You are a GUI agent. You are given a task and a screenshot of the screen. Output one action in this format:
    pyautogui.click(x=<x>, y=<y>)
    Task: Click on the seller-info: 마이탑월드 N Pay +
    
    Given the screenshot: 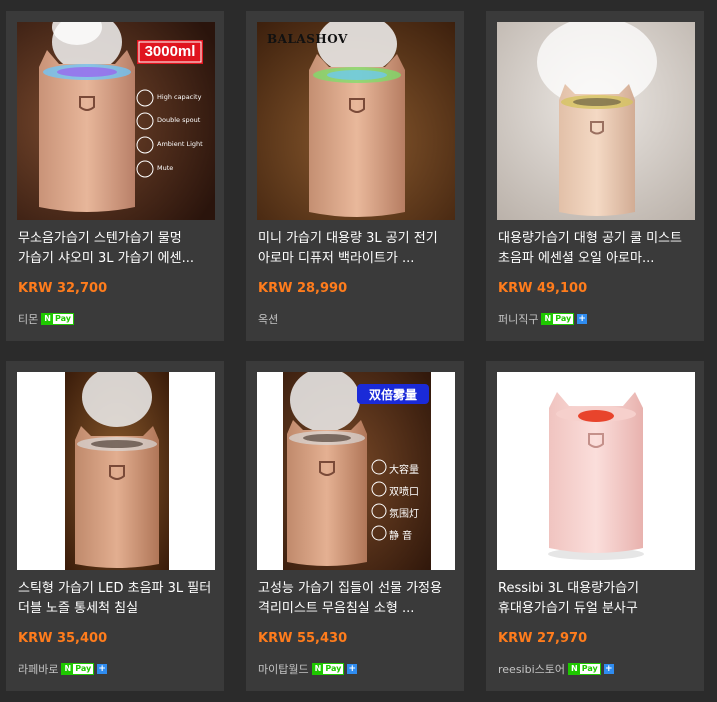 What is the action you would take?
    pyautogui.click(x=308, y=669)
    